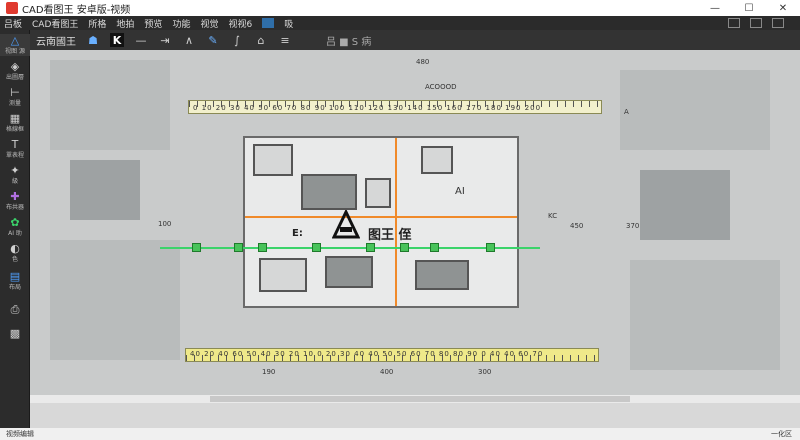 The image size is (800, 440). Describe the element at coordinates (189, 40) in the screenshot. I see `angle-tool-icon: ∧` at that location.